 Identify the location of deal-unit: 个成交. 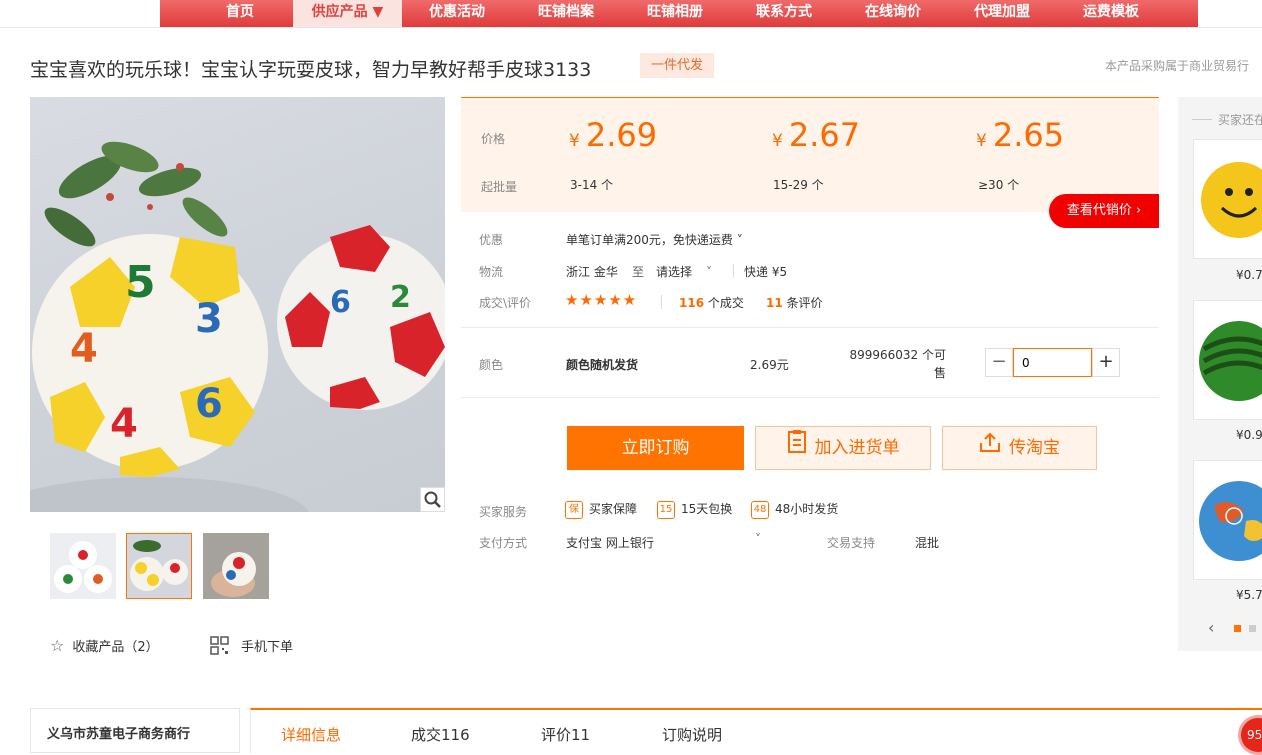
(725, 303).